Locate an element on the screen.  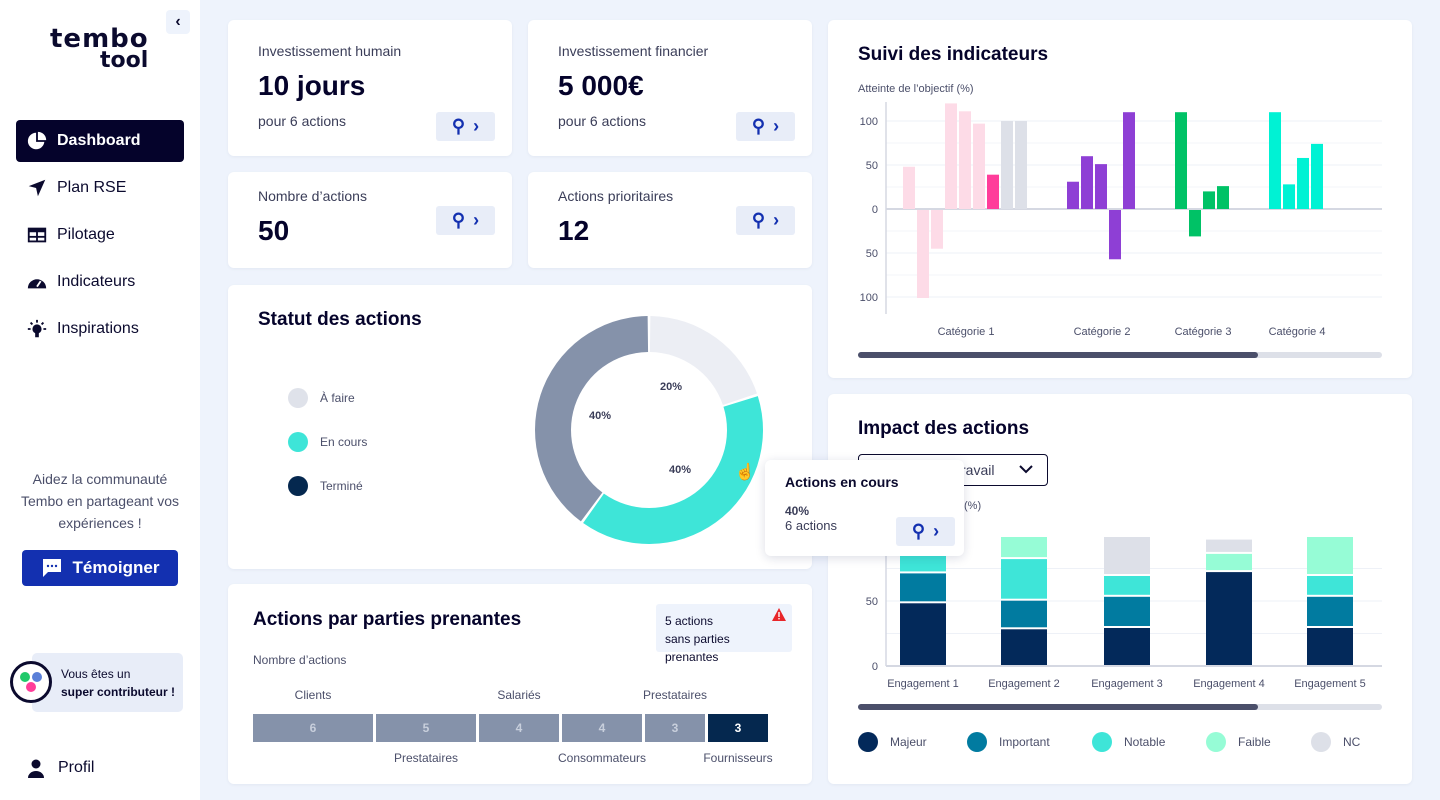
kpi-card-priority-actions: Actions prioritaires 12 ⚲ › is located at coordinates (670, 220).